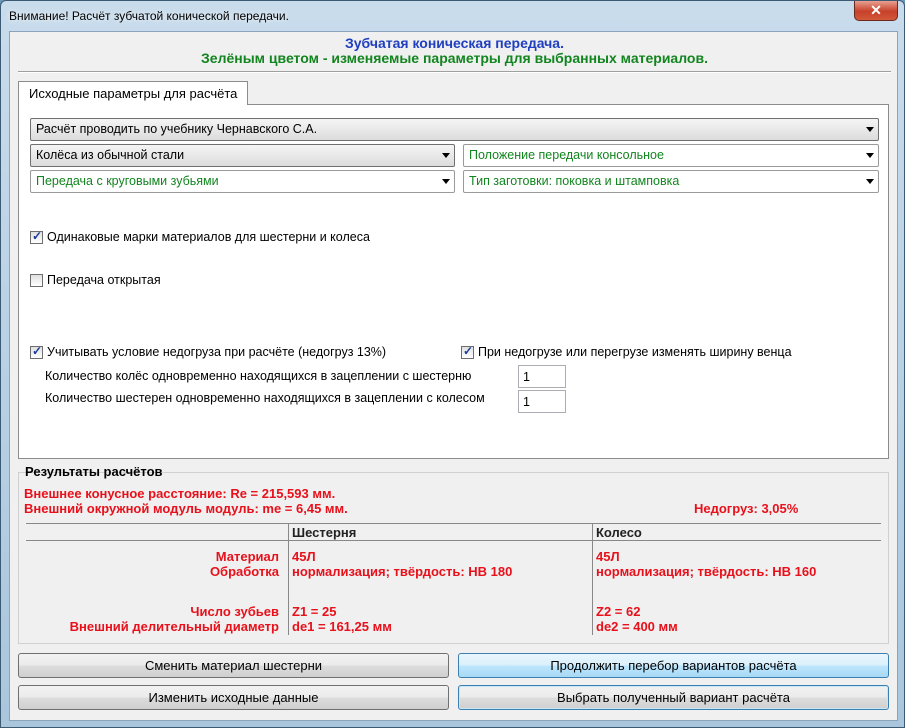 This screenshot has height=728, width=905. Describe the element at coordinates (314, 611) in the screenshot. I see `pinion-teeth: Z1 = 25` at that location.